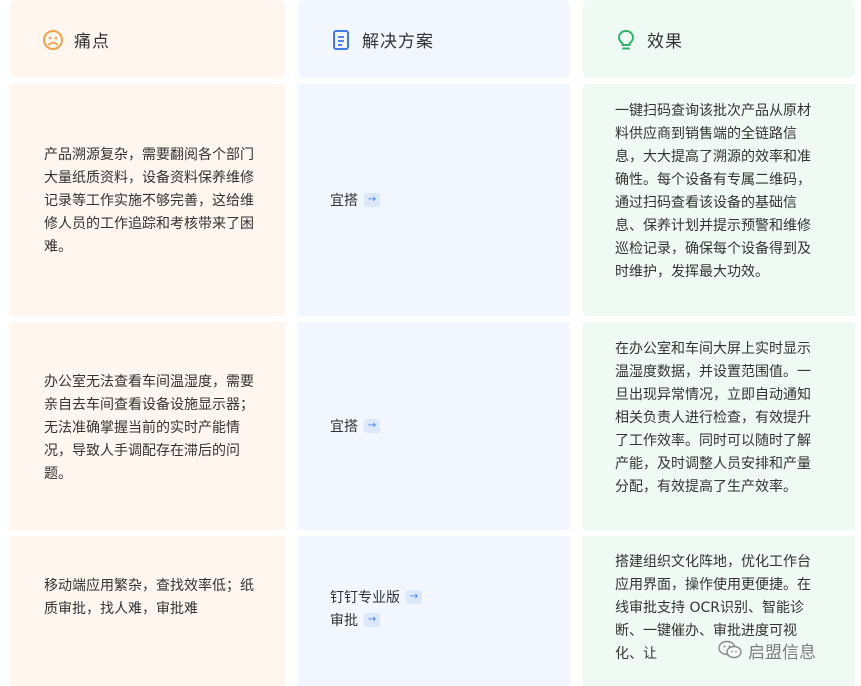  What do you see at coordinates (719, 39) in the screenshot?
I see `header-effect: 效果` at bounding box center [719, 39].